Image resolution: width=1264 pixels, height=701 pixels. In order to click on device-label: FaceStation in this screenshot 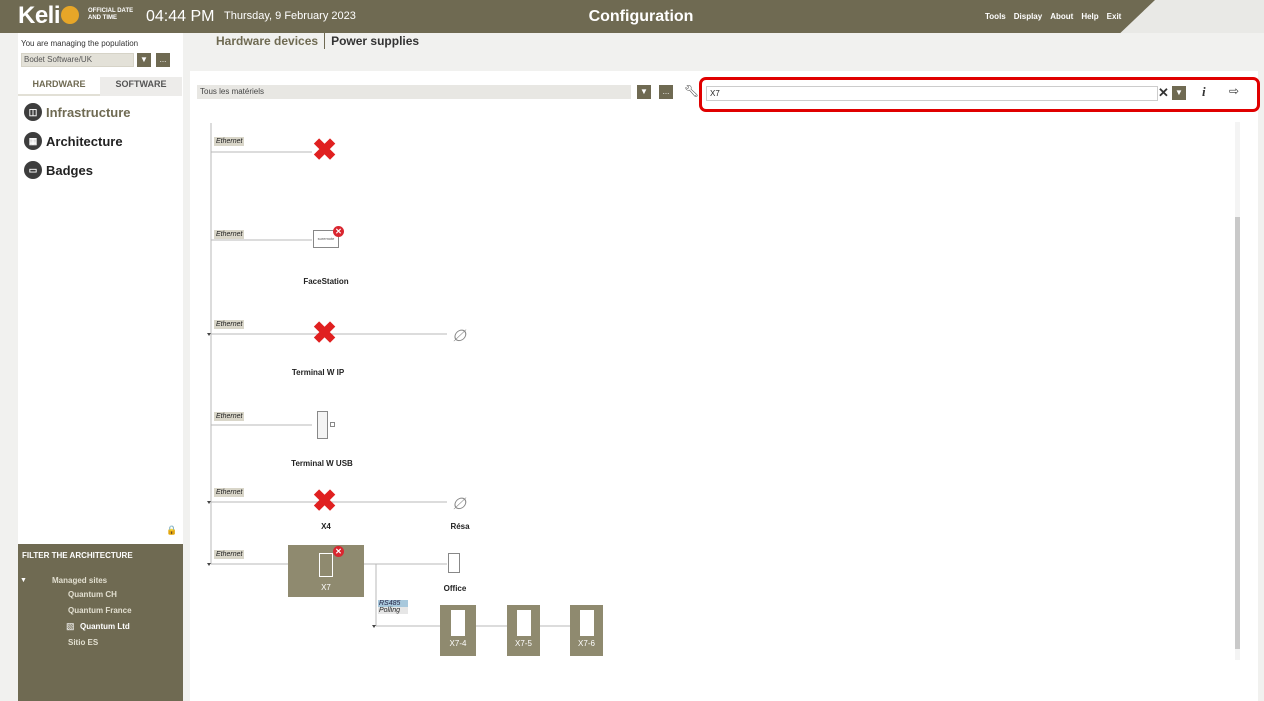, I will do `click(326, 281)`.